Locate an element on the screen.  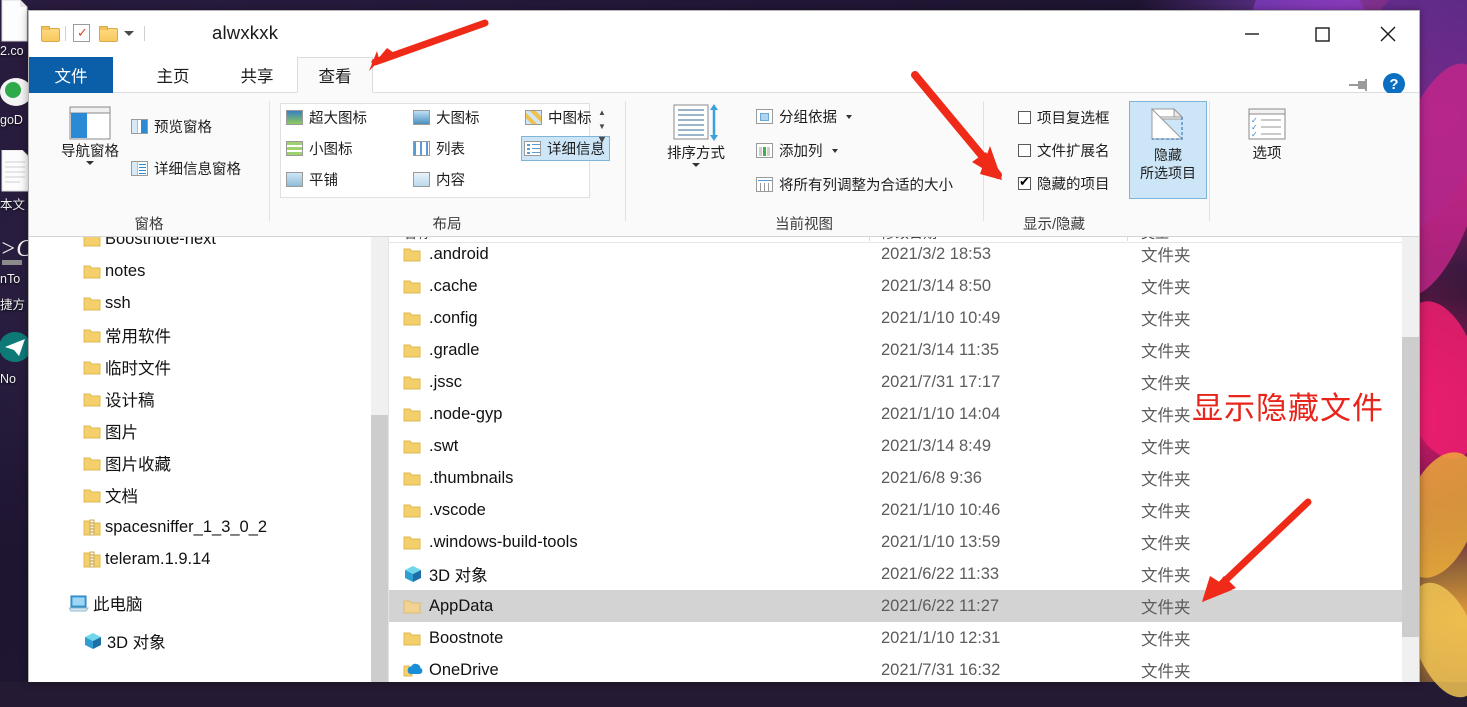
maximize-button is located at coordinates (1321, 34).